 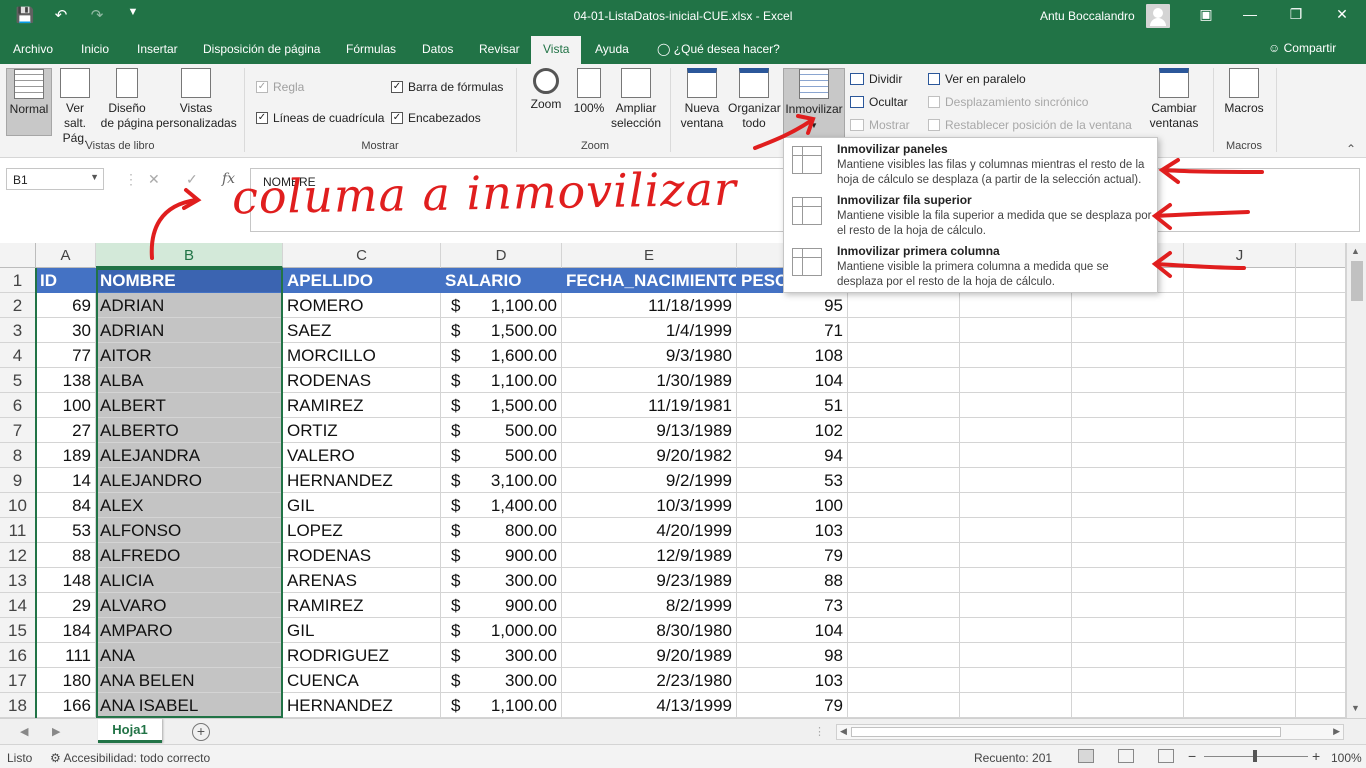 I want to click on cell-a: 84, so click(x=66, y=505).